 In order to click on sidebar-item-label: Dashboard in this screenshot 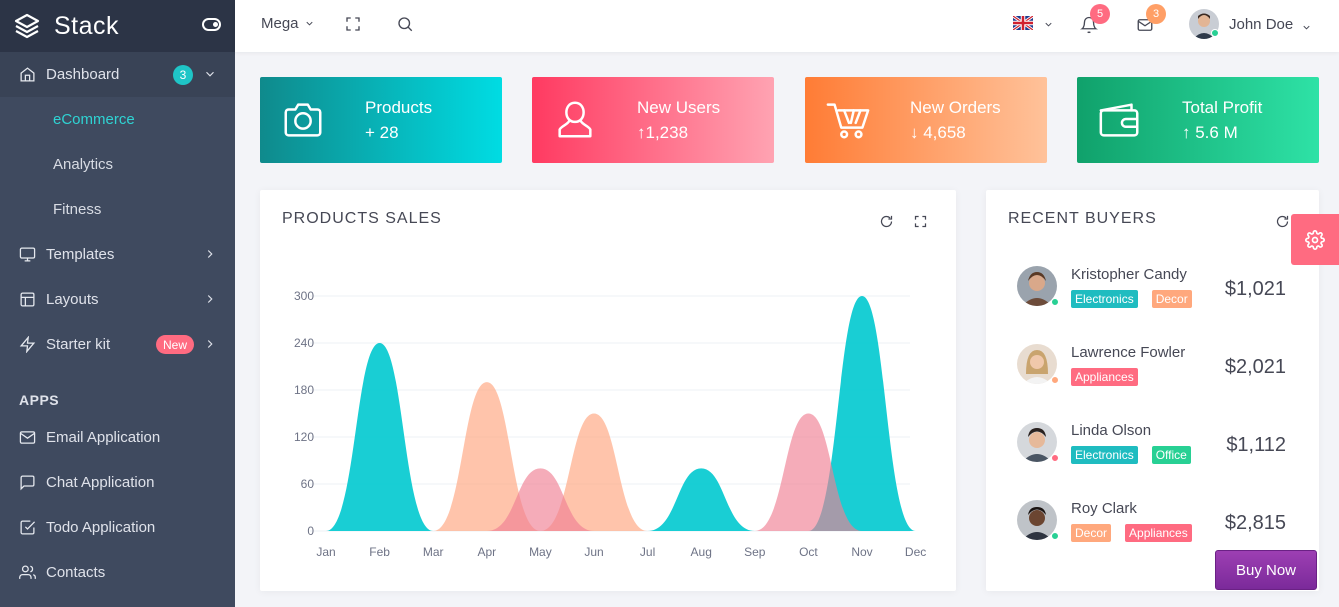, I will do `click(83, 74)`.